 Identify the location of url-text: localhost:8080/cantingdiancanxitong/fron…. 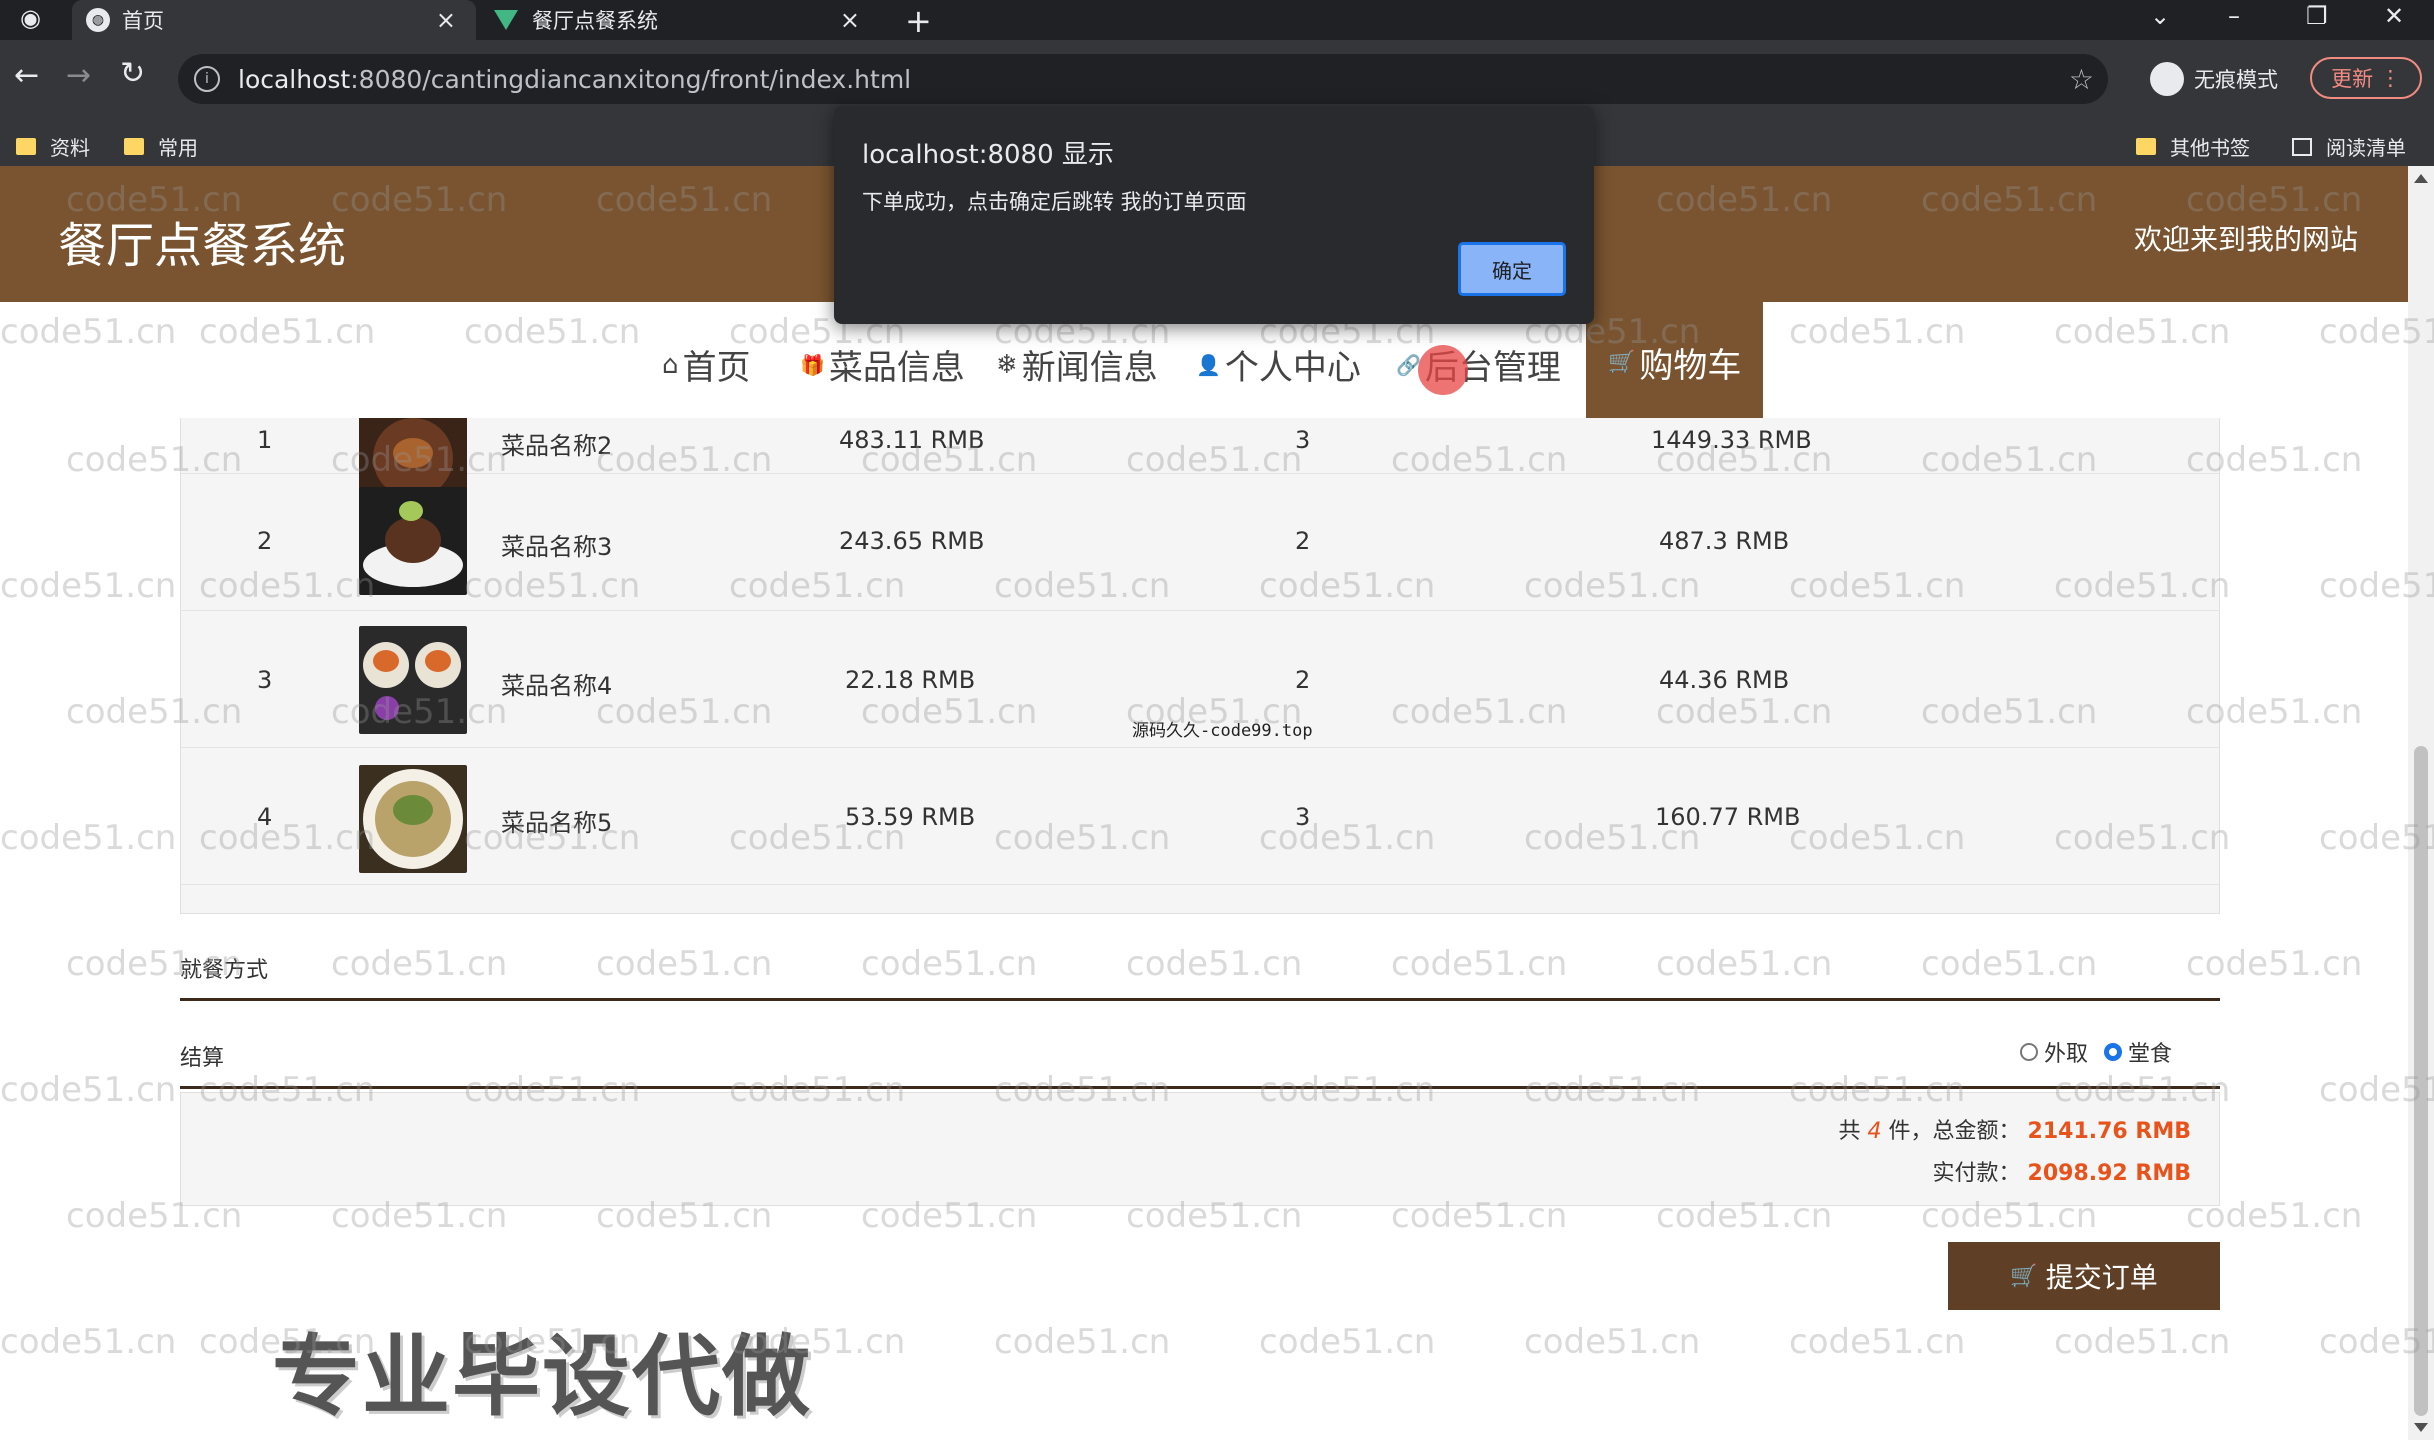
(574, 79).